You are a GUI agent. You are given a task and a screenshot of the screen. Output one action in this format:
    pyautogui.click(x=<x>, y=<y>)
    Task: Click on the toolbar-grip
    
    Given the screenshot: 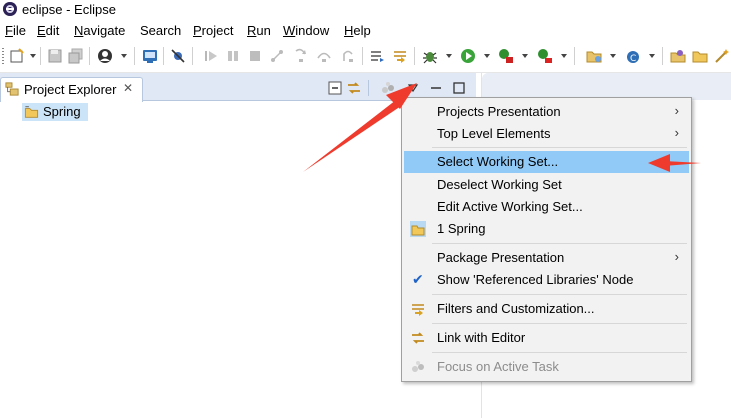 What is the action you would take?
    pyautogui.click(x=3, y=56)
    